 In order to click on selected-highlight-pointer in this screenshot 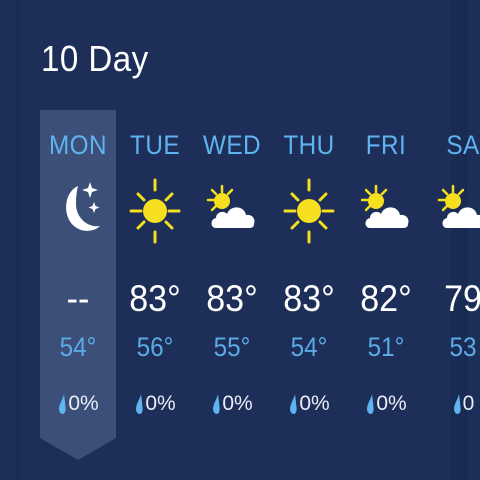, I will do `click(78, 449)`.